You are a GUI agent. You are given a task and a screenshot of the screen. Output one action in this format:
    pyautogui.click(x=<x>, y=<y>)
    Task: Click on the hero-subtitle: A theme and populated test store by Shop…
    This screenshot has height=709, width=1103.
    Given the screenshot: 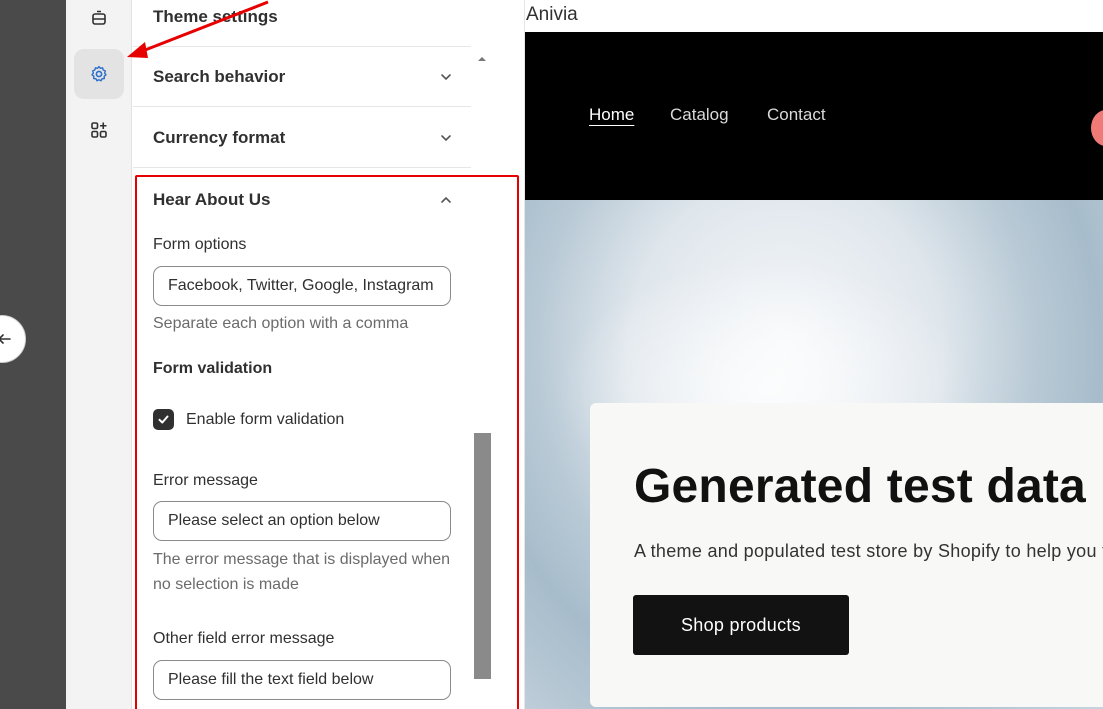 What is the action you would take?
    pyautogui.click(x=868, y=551)
    